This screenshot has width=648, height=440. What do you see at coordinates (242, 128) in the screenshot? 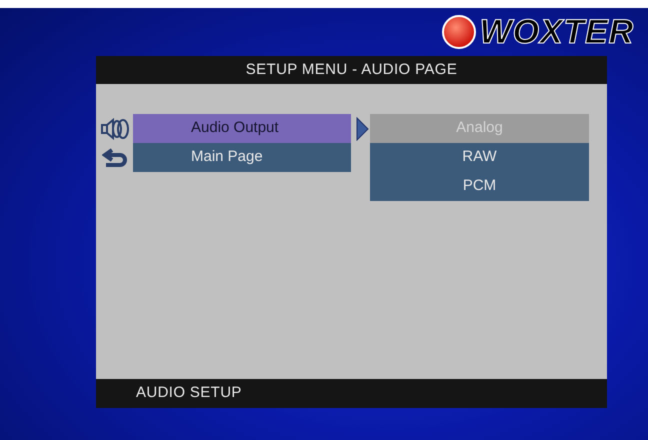
I see `menu-item: Audio Output` at bounding box center [242, 128].